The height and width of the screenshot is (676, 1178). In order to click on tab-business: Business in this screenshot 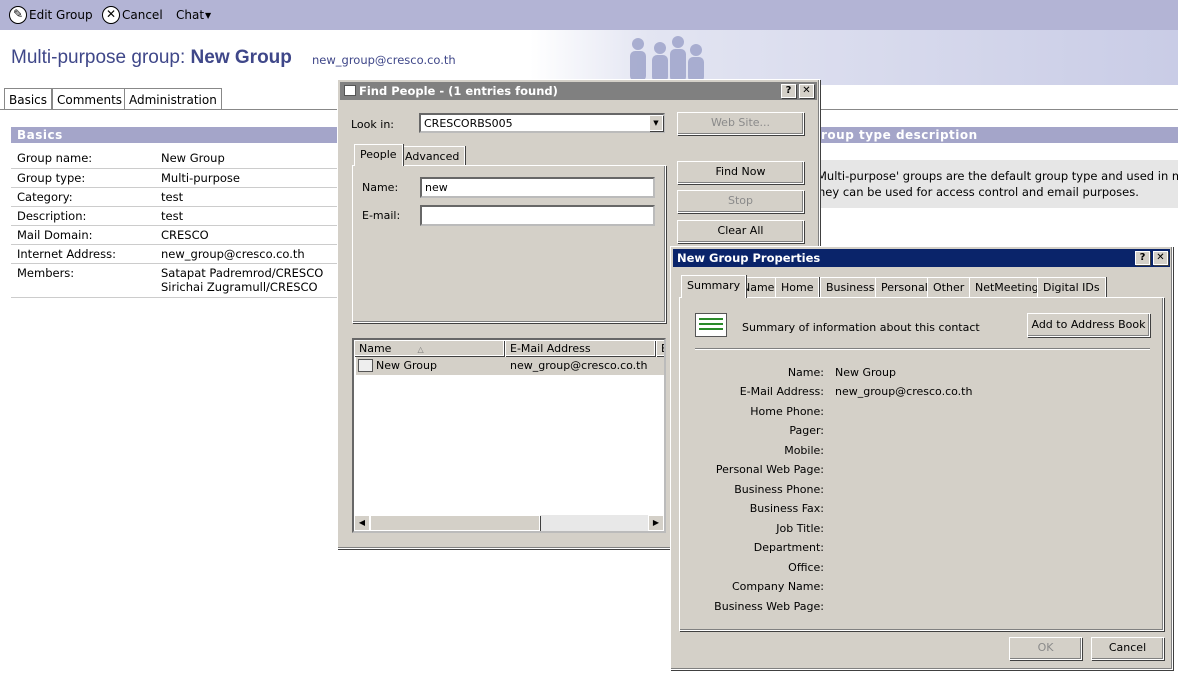, I will do `click(850, 287)`.